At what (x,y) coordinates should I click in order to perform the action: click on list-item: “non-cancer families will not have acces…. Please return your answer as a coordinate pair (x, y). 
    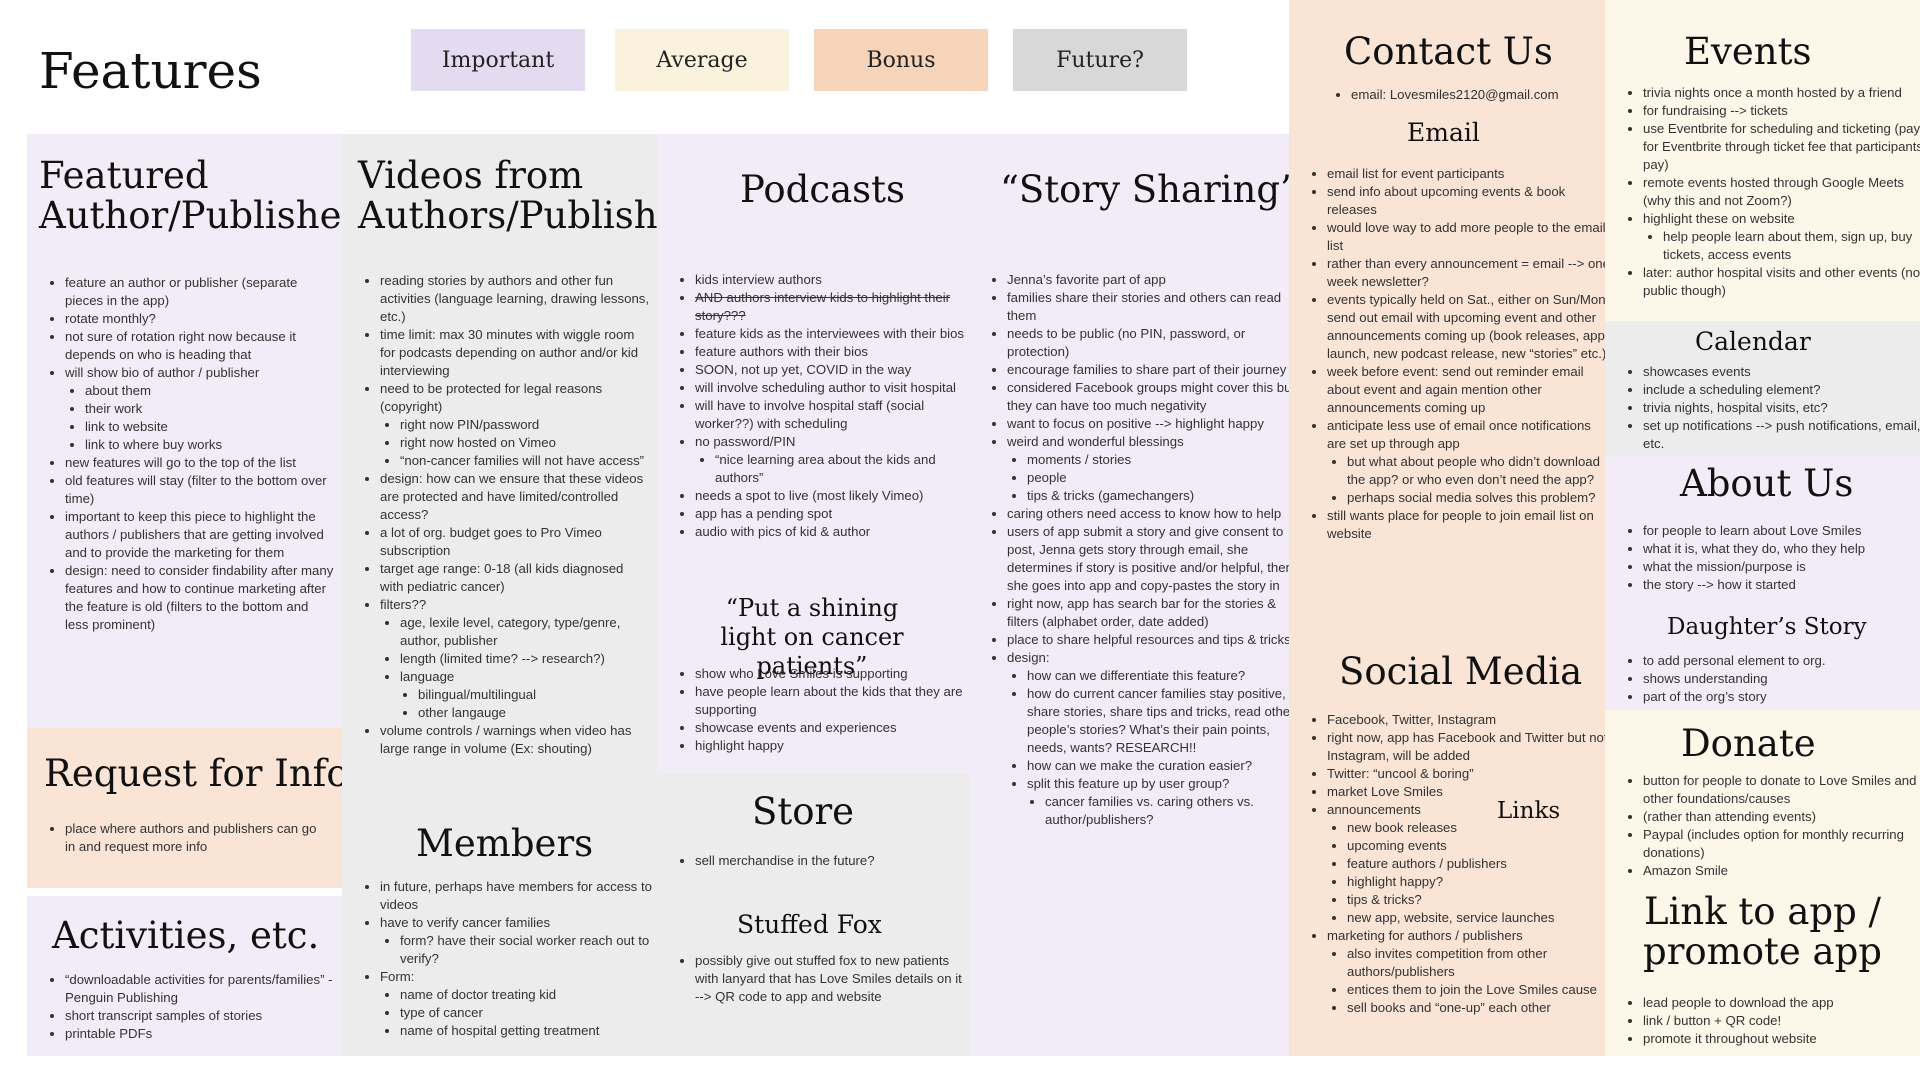
    Looking at the image, I should click on (525, 461).